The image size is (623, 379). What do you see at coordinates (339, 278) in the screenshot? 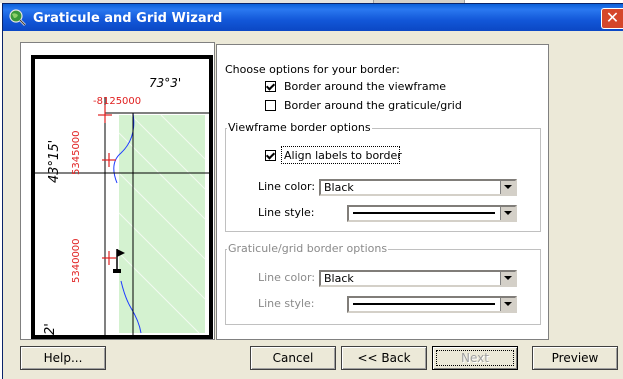
I see `graticule-line-color-value: Black` at bounding box center [339, 278].